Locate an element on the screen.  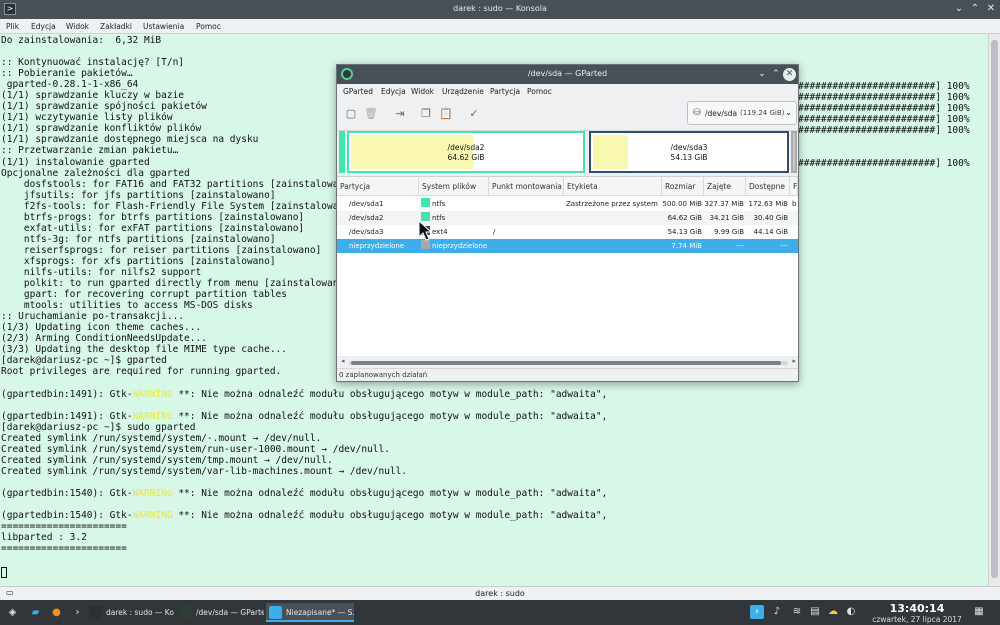
network-icon: ≋ is located at coordinates (797, 612).